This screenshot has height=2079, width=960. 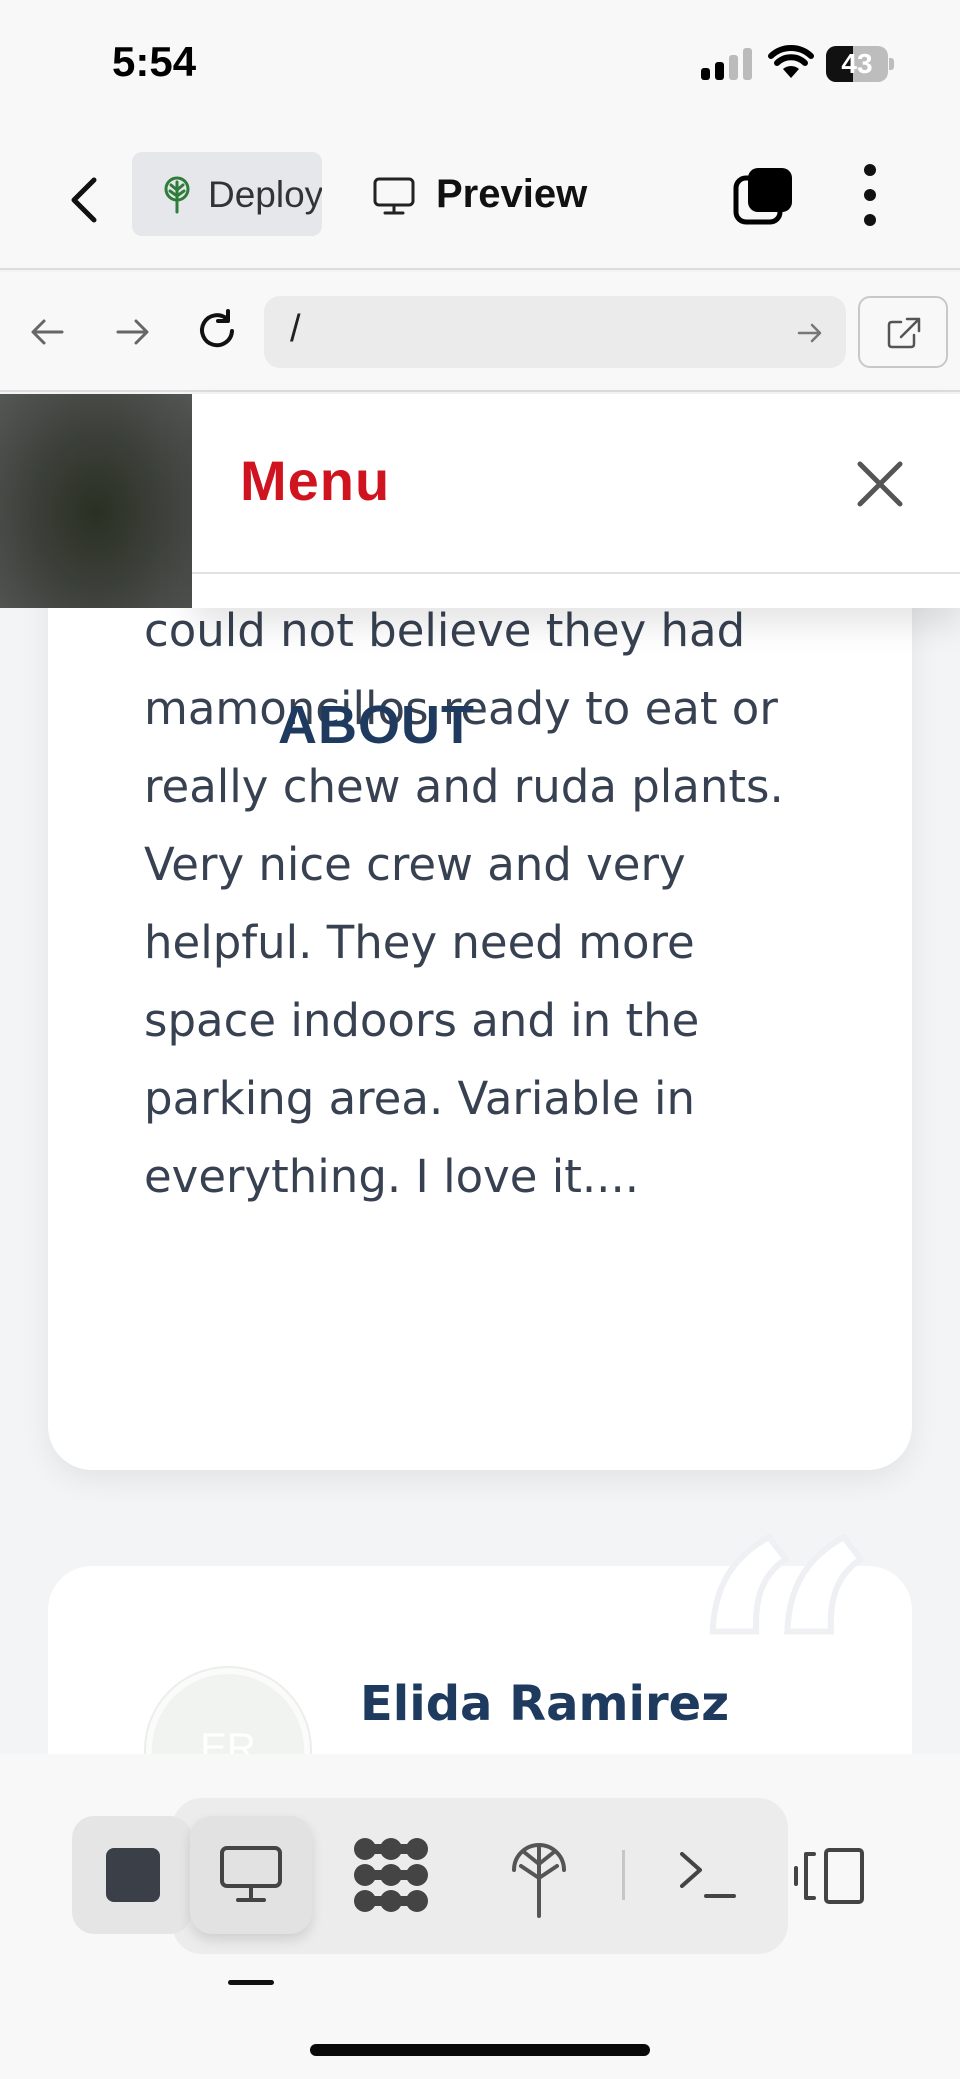 I want to click on go-arrow-icon, so click(x=810, y=333).